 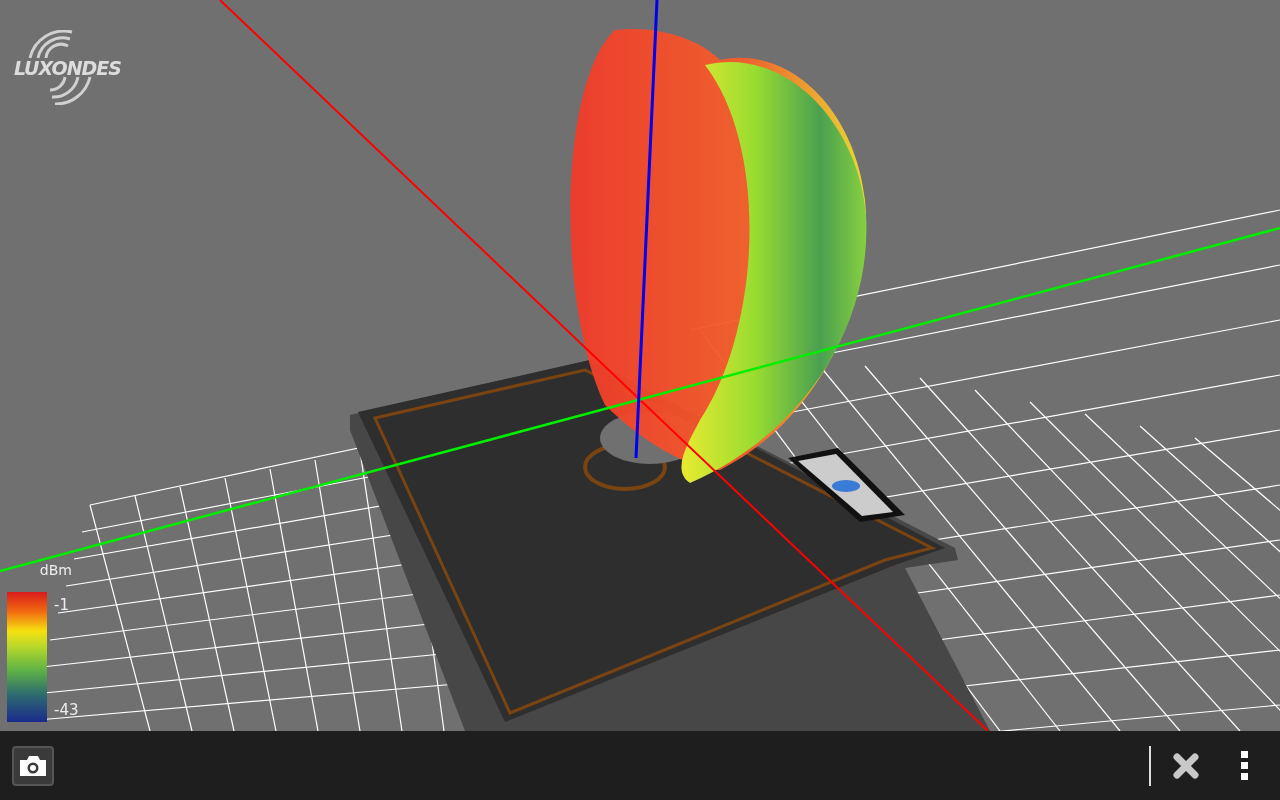 I want to click on close-icon, so click(x=1186, y=765).